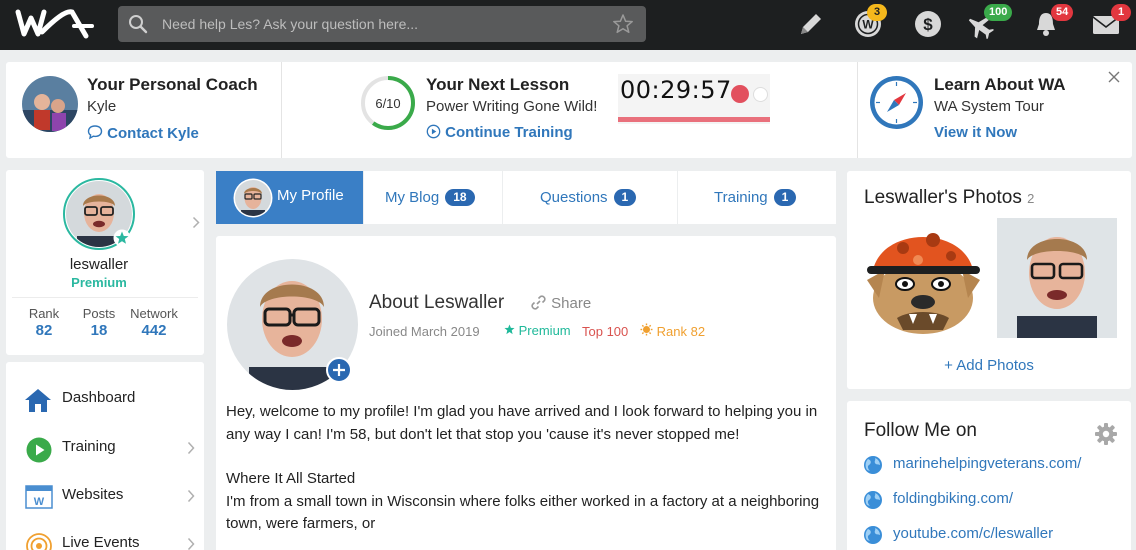 The width and height of the screenshot is (1136, 550). What do you see at coordinates (102, 106) in the screenshot?
I see `coach-name: Kyle` at bounding box center [102, 106].